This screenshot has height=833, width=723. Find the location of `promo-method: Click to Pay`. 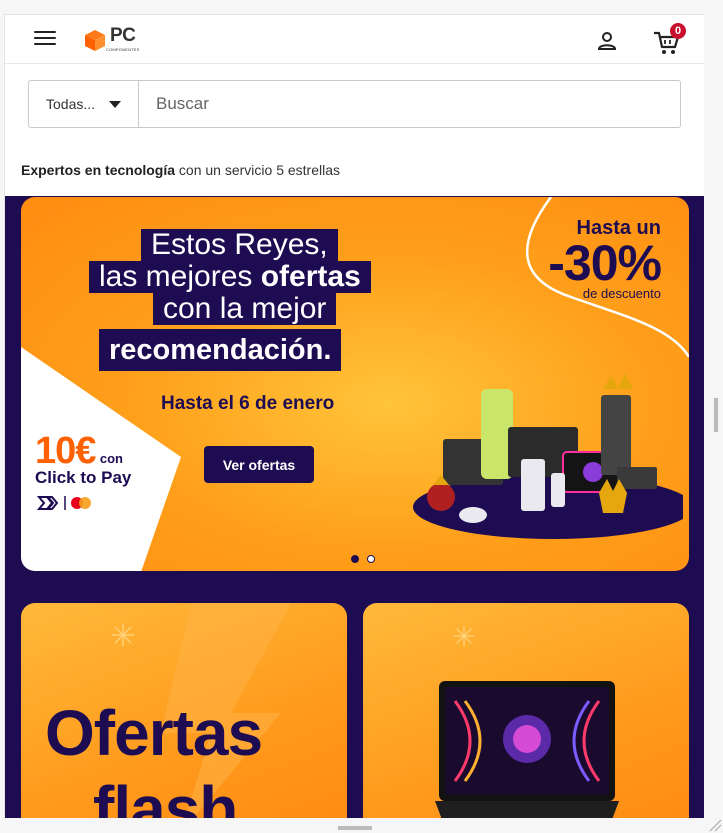

promo-method: Click to Pay is located at coordinates (83, 477).